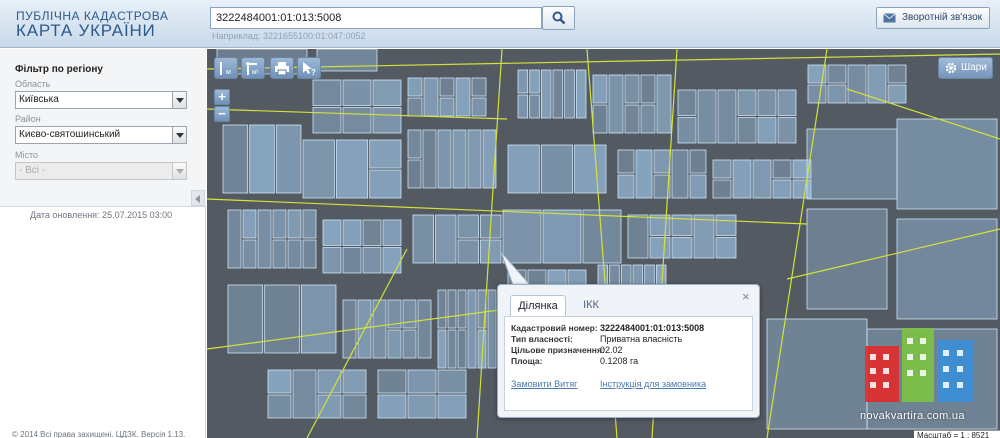  Describe the element at coordinates (746, 296) in the screenshot. I see `close-icon: ×` at that location.